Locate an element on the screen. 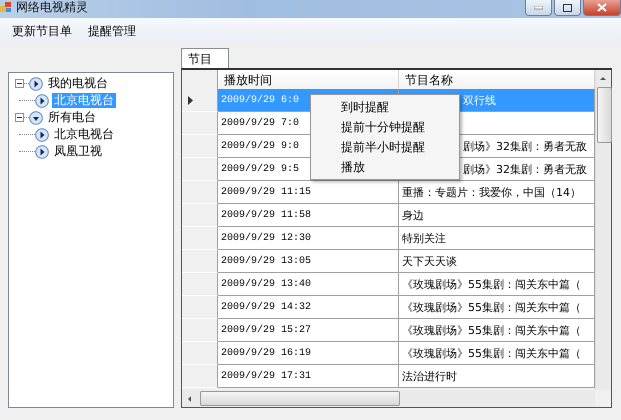 This screenshot has height=420, width=621. tree-item: 北京电视台 is located at coordinates (84, 134).